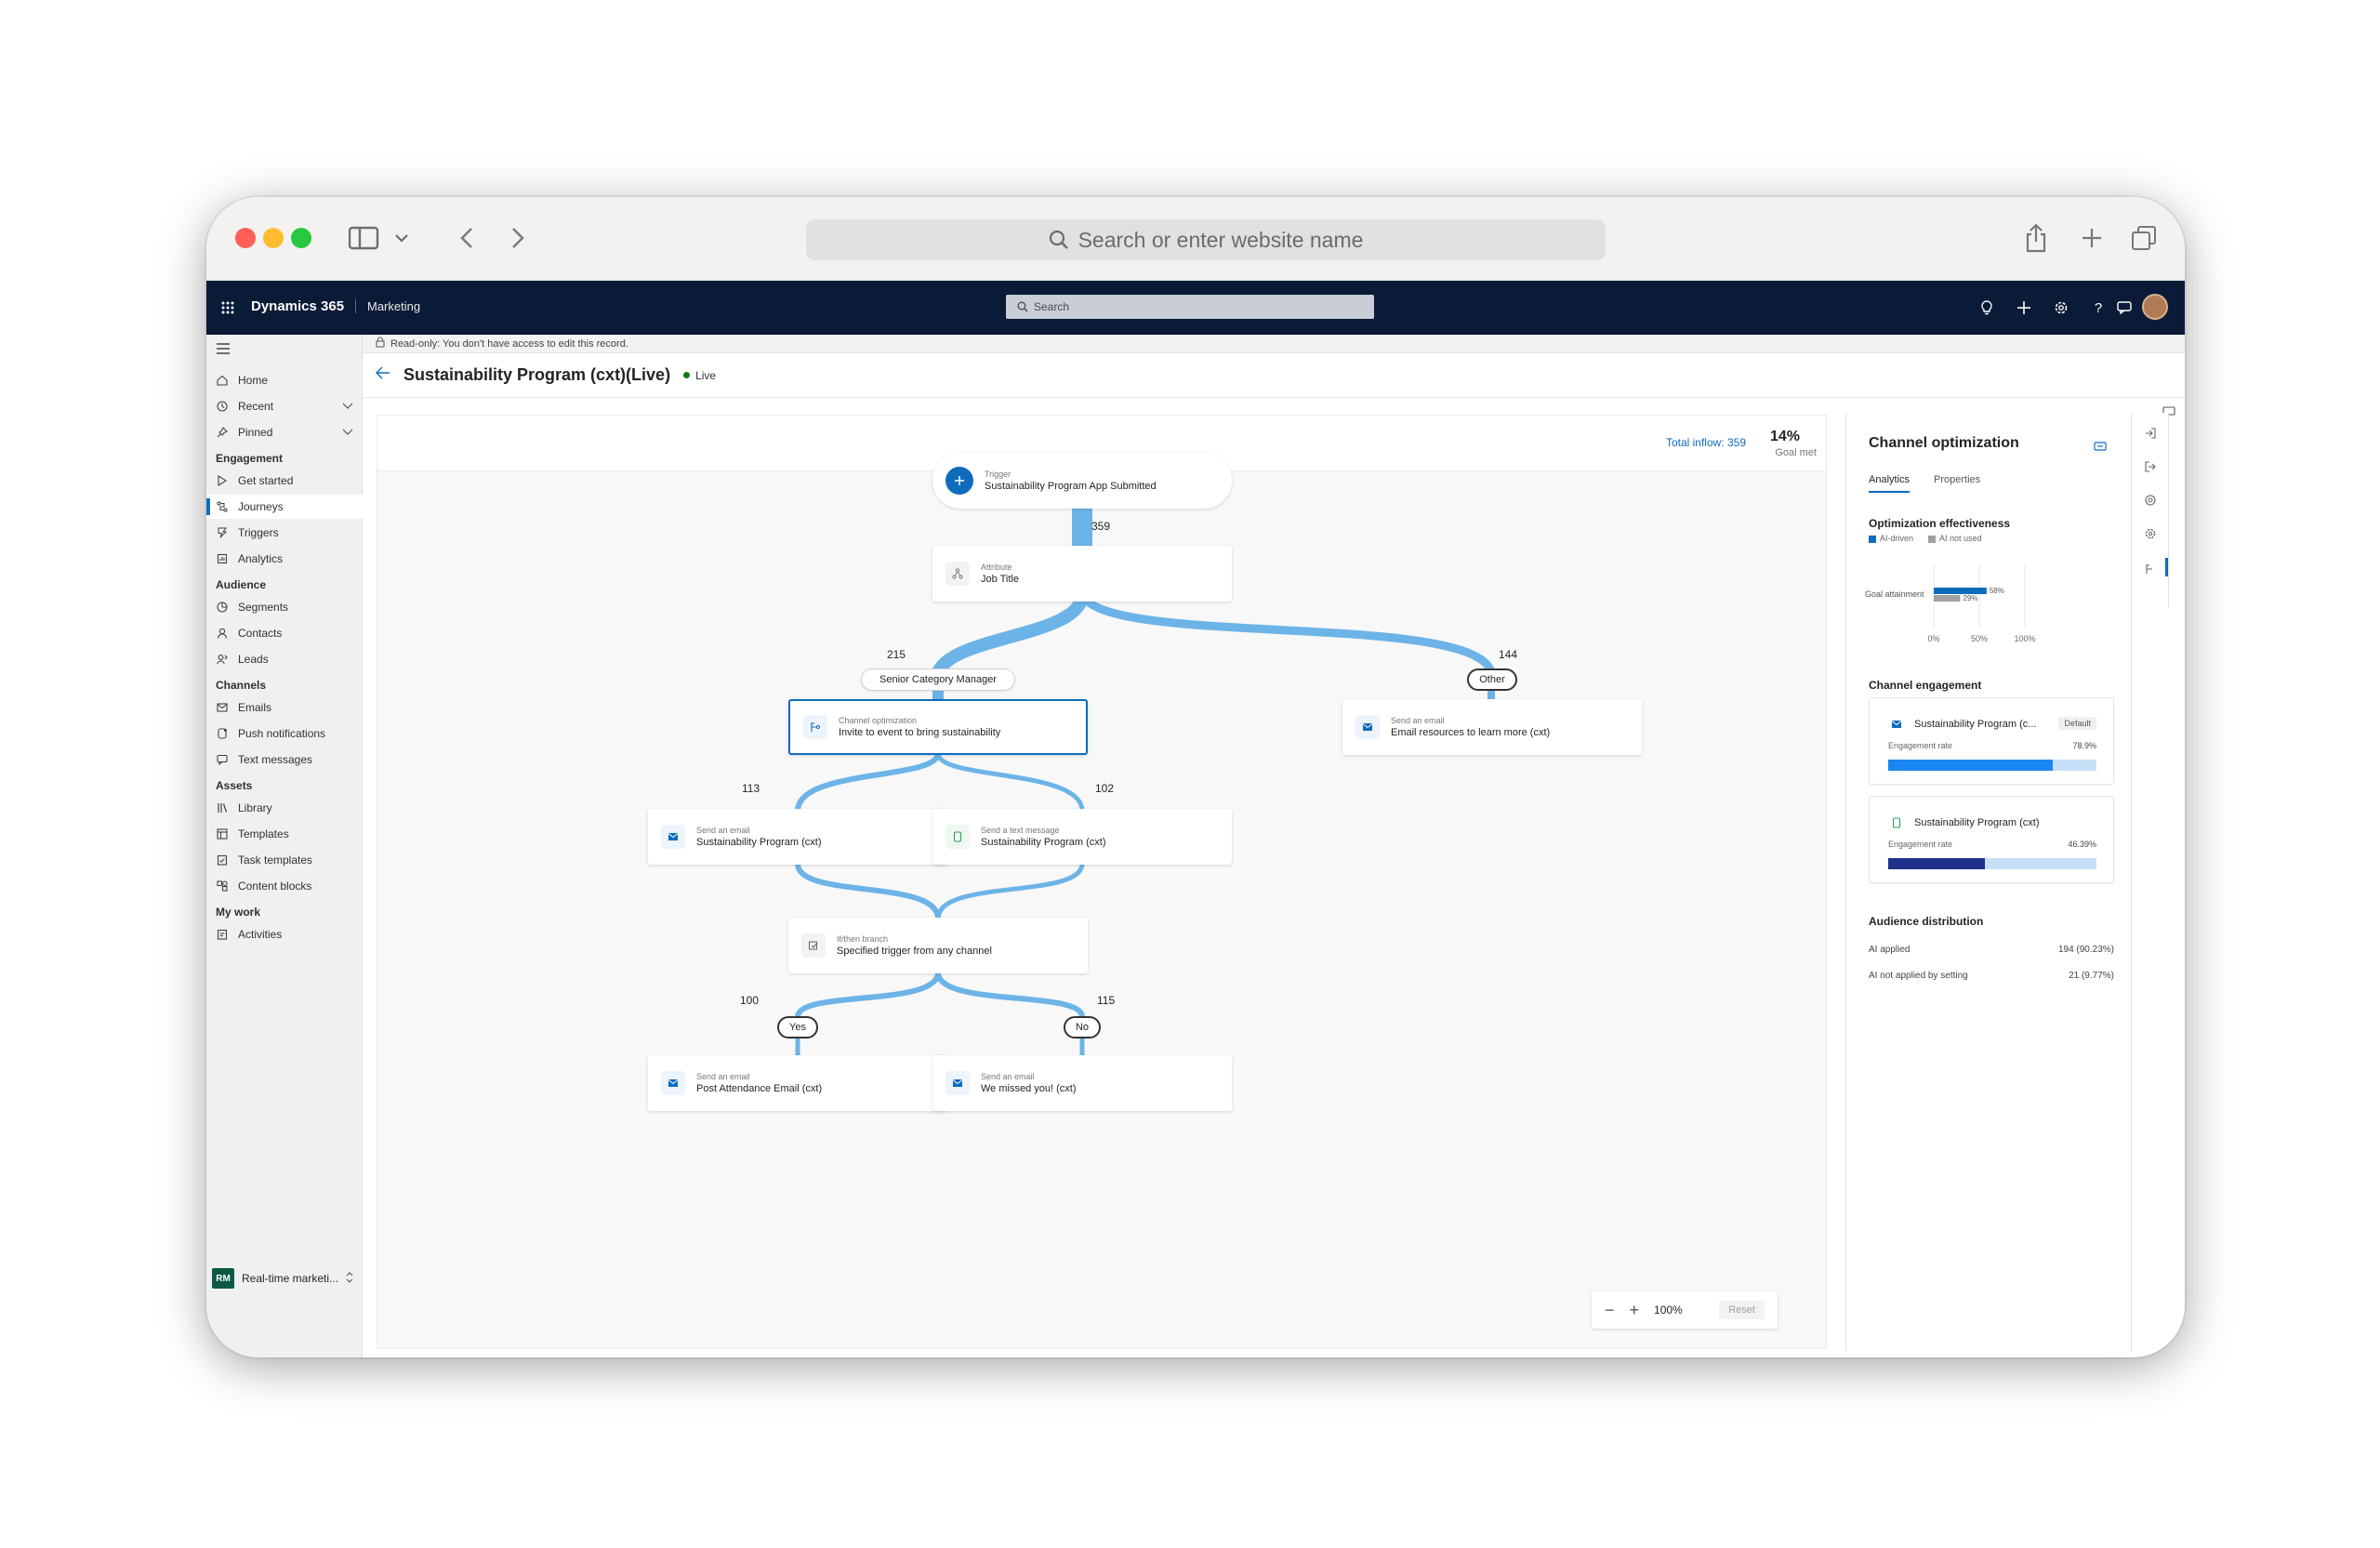 Image resolution: width=2380 pixels, height=1548 pixels. I want to click on app-module-name: Marketing, so click(387, 306).